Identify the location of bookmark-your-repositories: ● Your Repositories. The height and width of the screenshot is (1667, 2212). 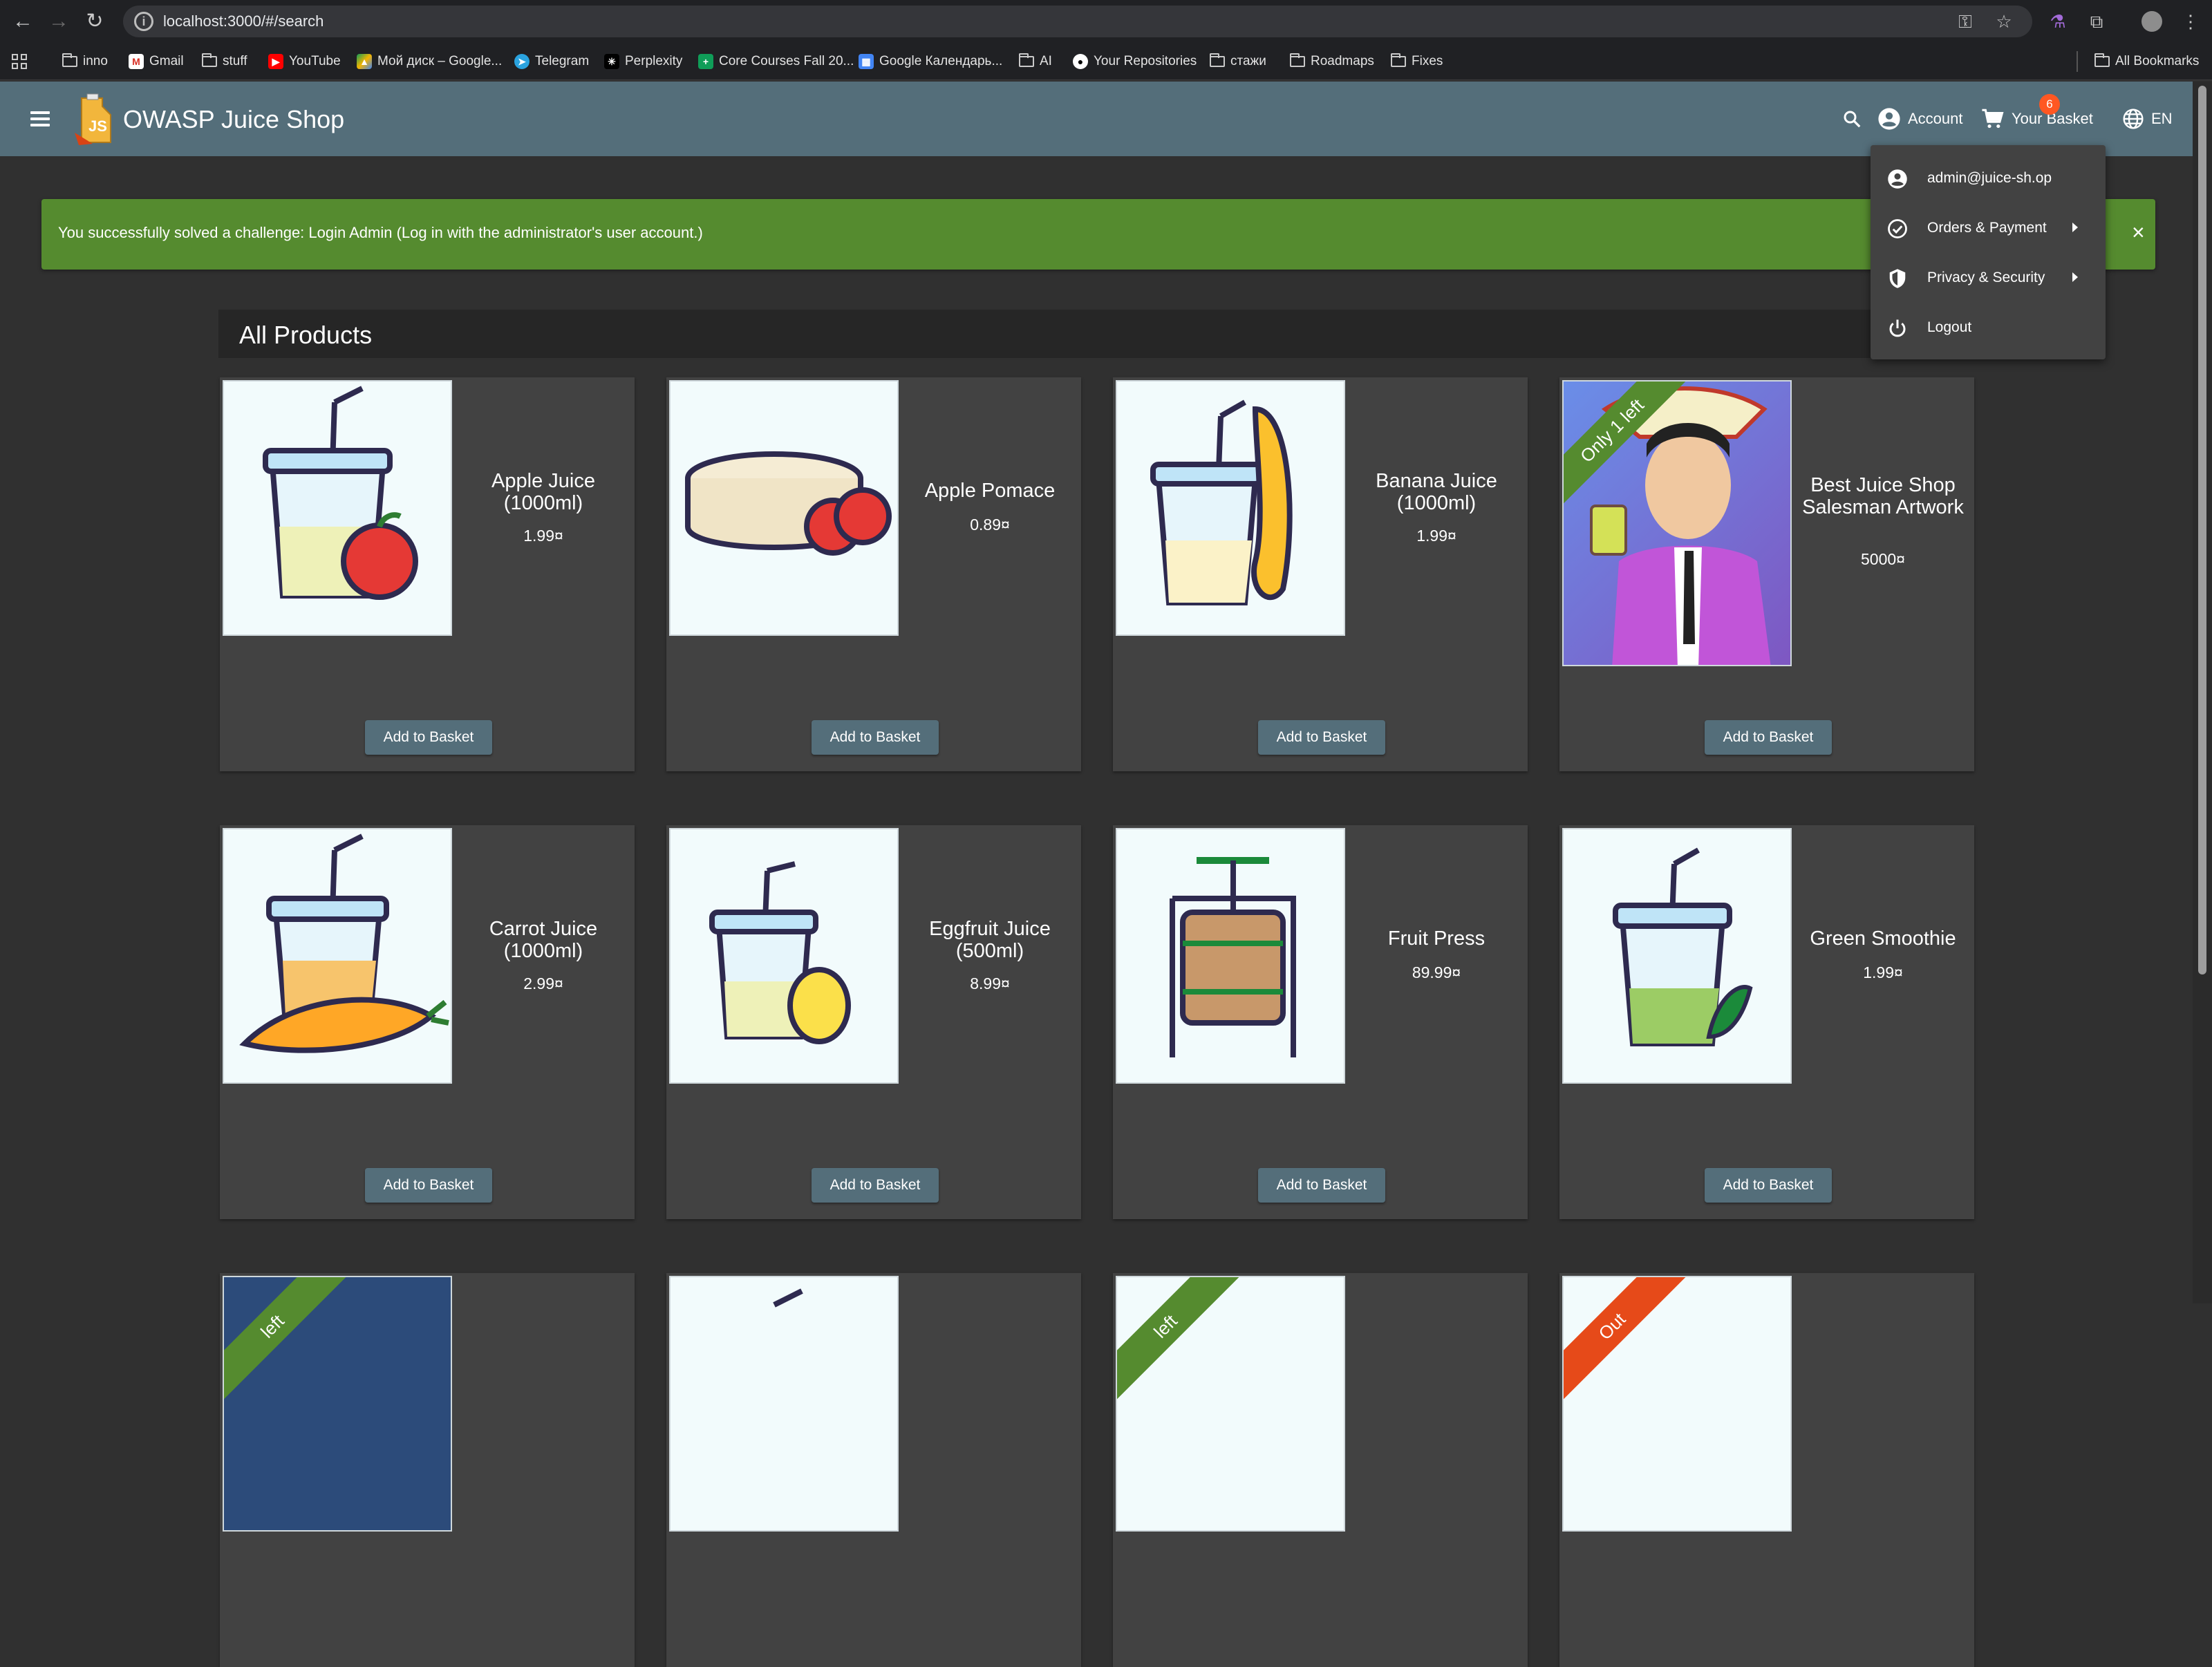
(1135, 61).